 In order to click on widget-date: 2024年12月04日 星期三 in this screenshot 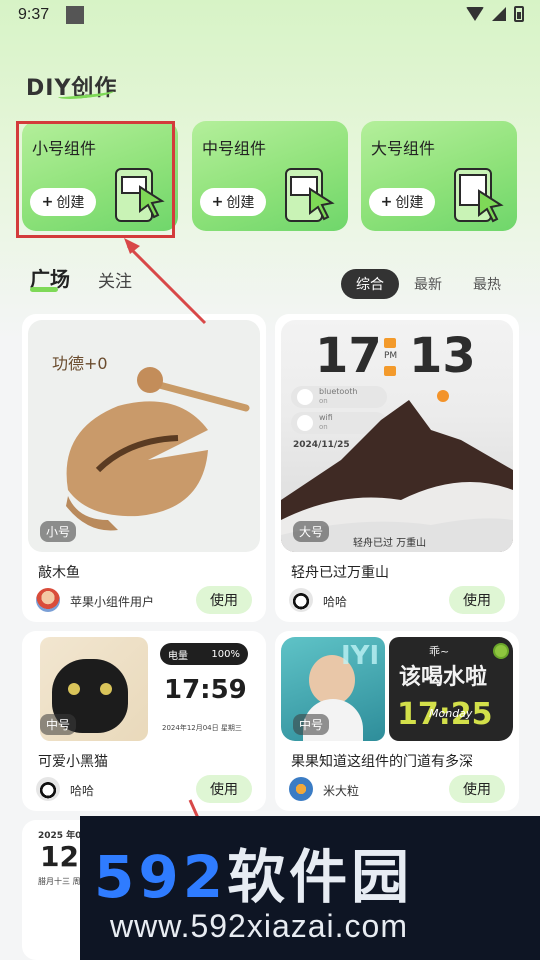, I will do `click(202, 728)`.